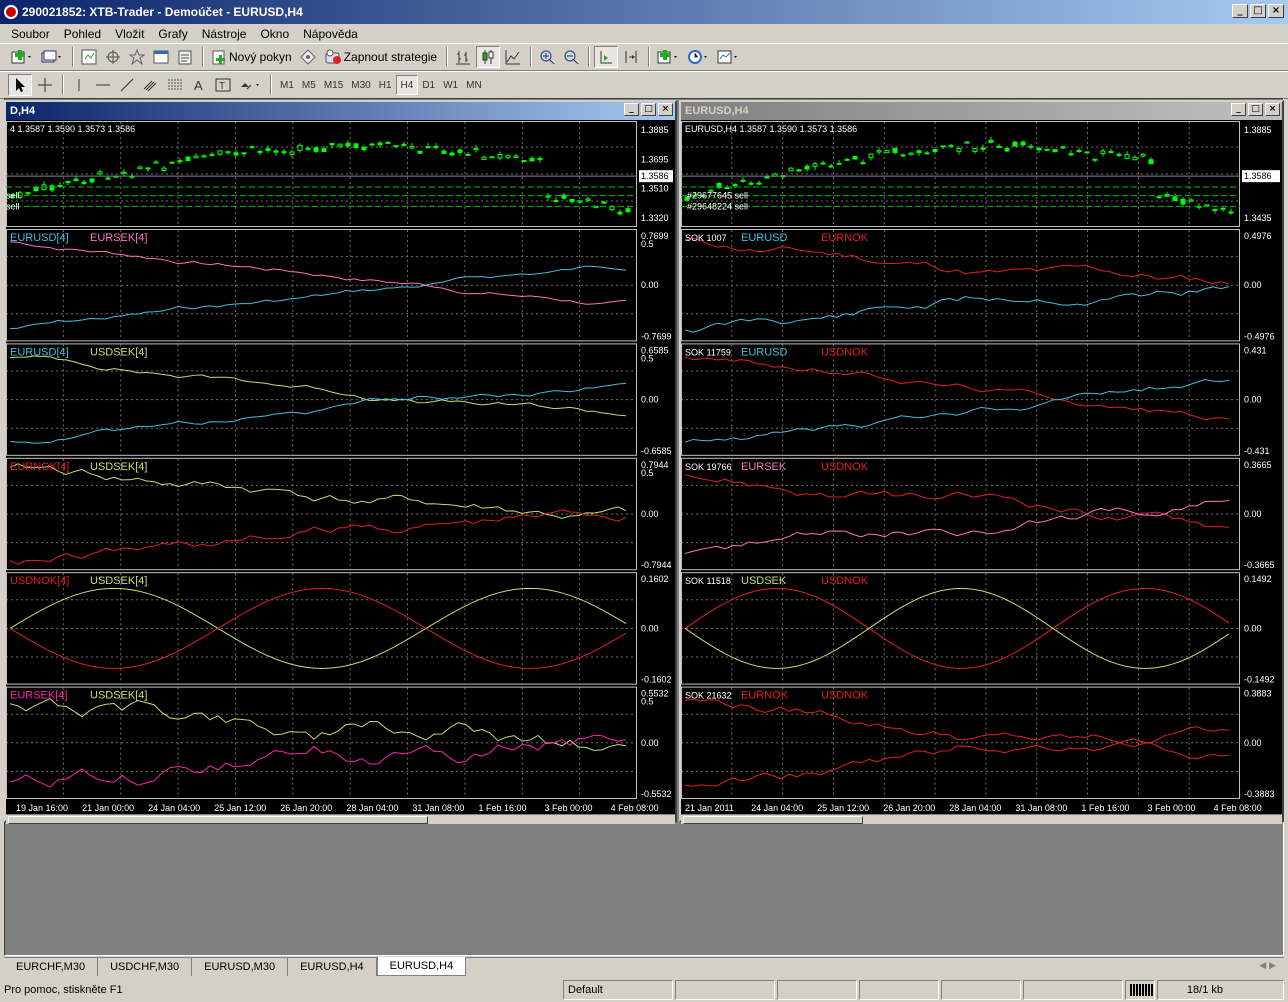 The image size is (1288, 1002). What do you see at coordinates (224, 34) in the screenshot?
I see `menu-nastroje: Nástroje` at bounding box center [224, 34].